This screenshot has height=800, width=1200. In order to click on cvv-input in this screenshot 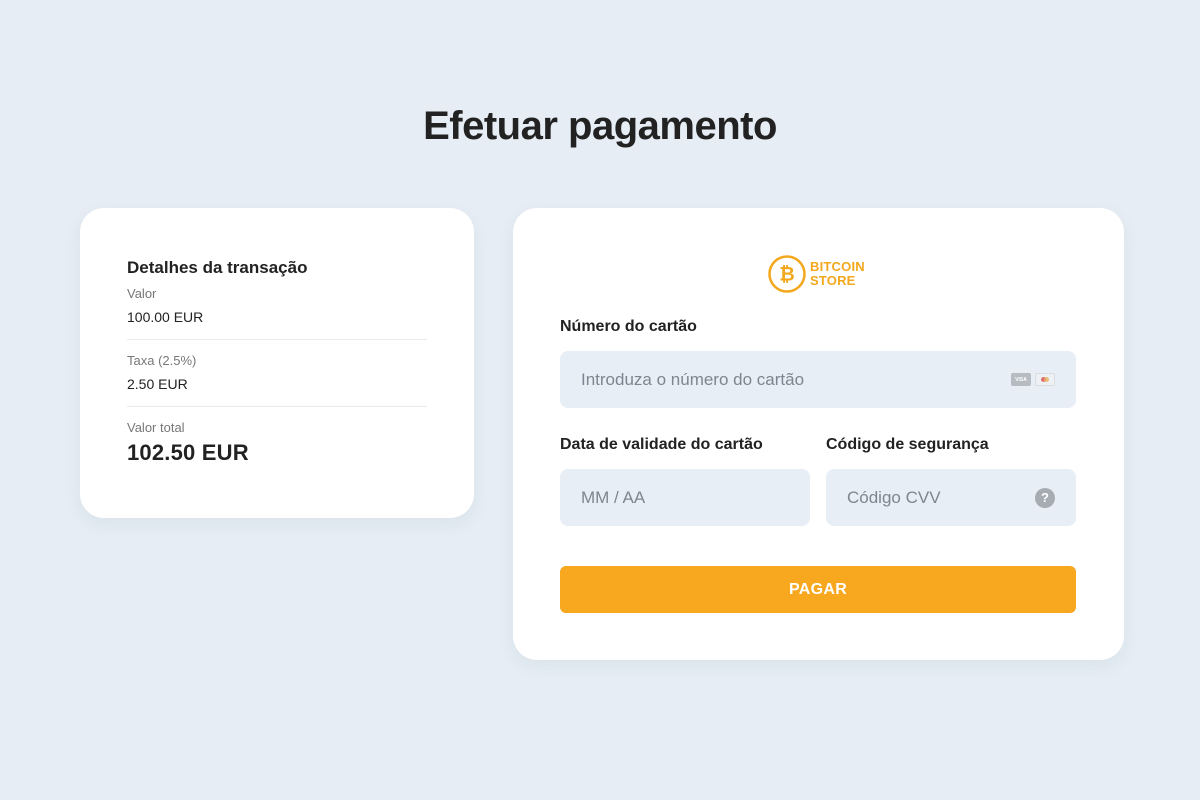, I will do `click(941, 497)`.